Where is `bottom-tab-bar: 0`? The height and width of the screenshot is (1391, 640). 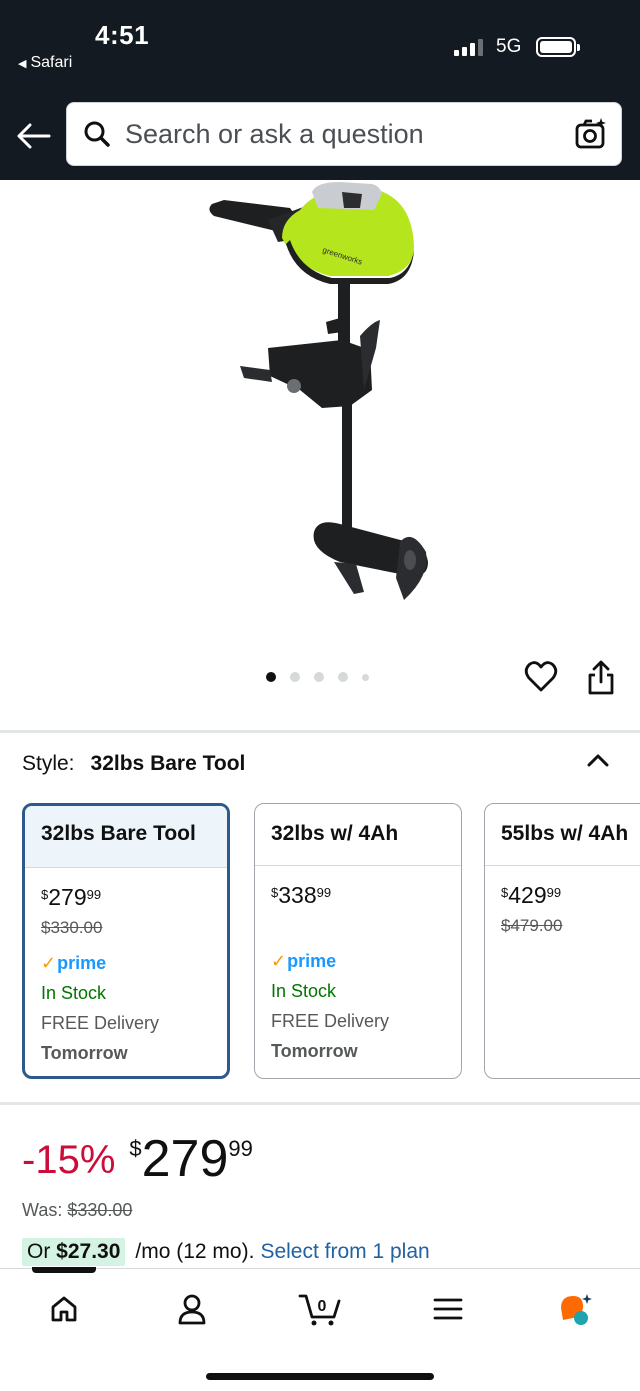 bottom-tab-bar: 0 is located at coordinates (320, 1329).